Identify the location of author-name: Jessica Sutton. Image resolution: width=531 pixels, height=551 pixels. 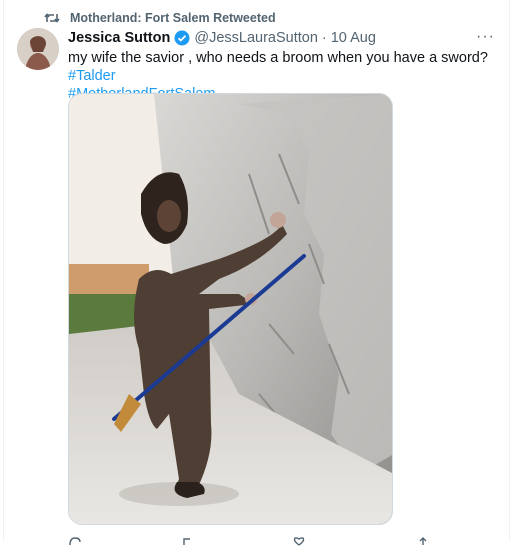
(119, 38).